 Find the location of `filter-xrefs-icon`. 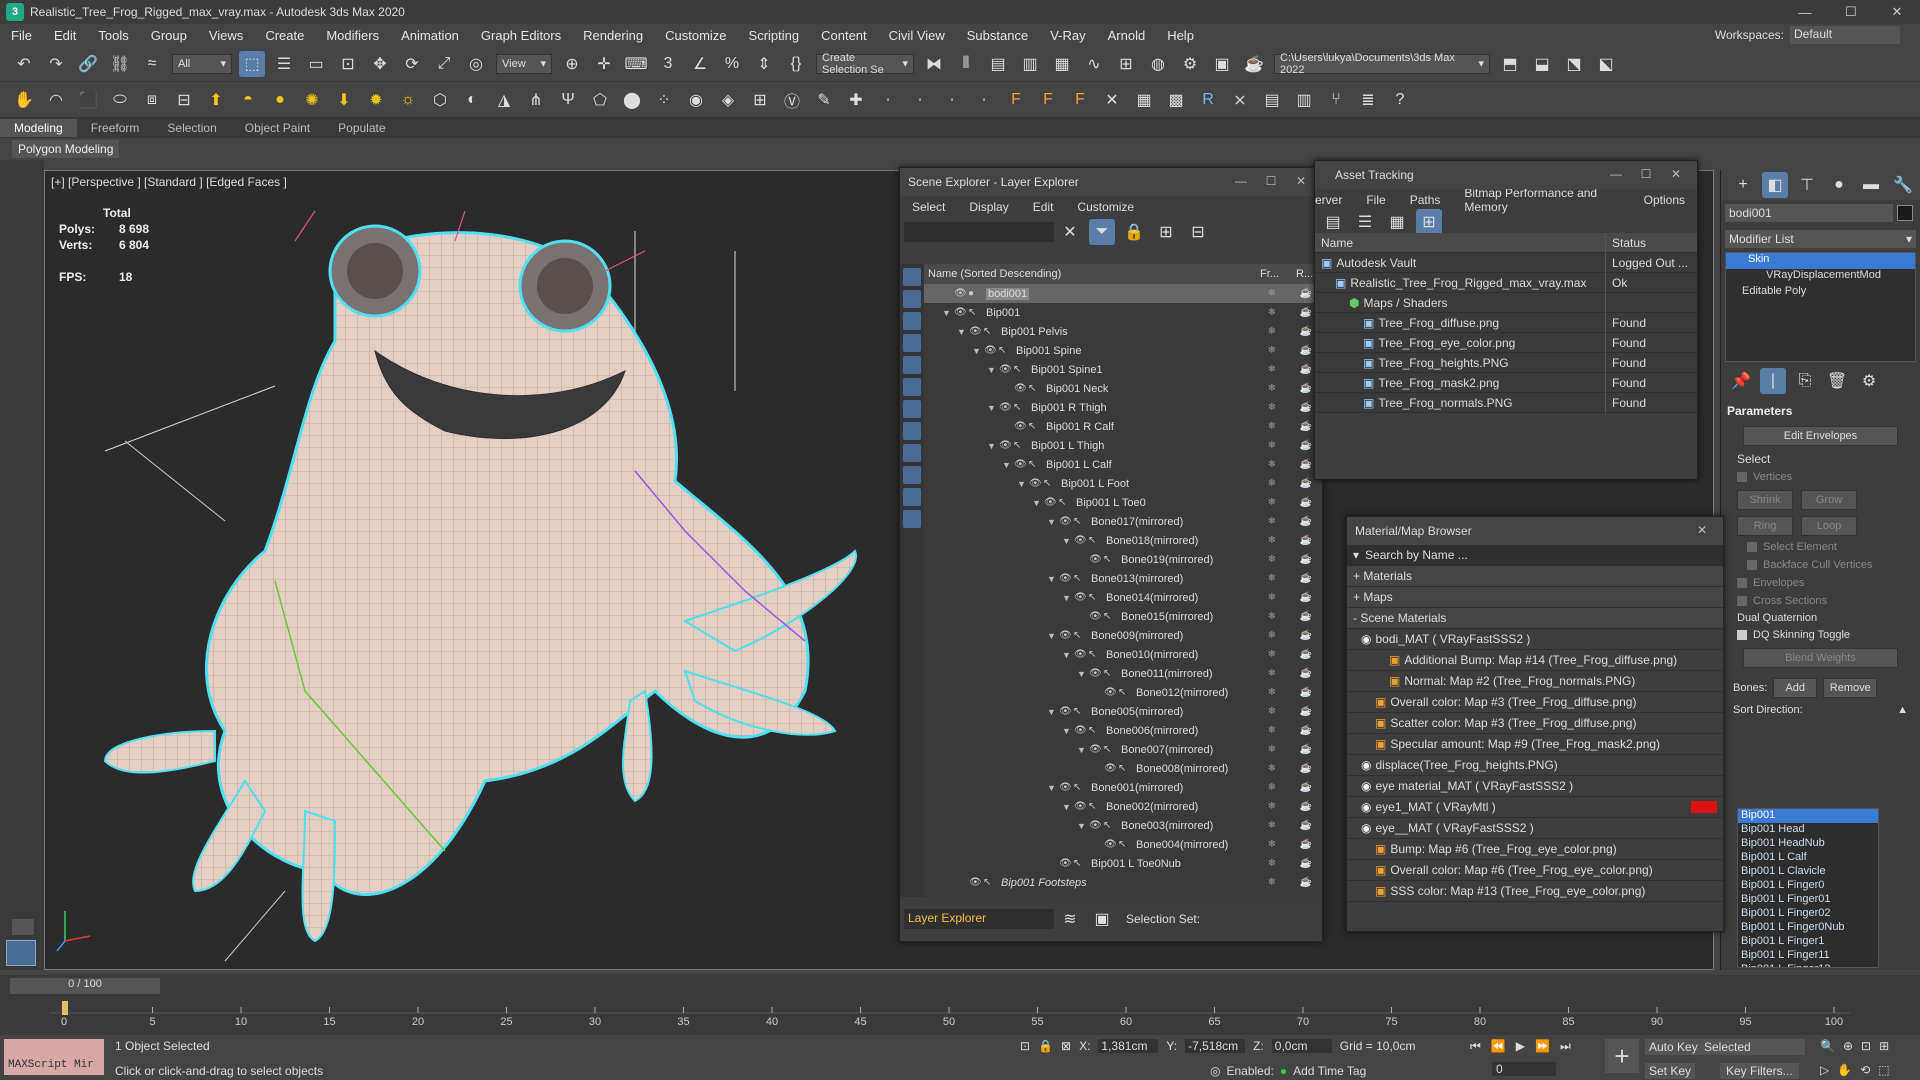

filter-xrefs-icon is located at coordinates (912, 431).